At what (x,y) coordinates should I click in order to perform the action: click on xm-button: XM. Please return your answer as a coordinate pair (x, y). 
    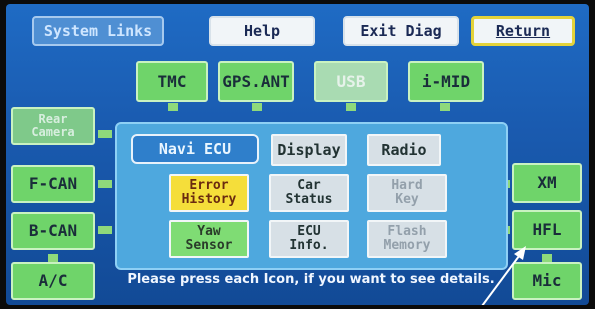
    Looking at the image, I should click on (547, 183).